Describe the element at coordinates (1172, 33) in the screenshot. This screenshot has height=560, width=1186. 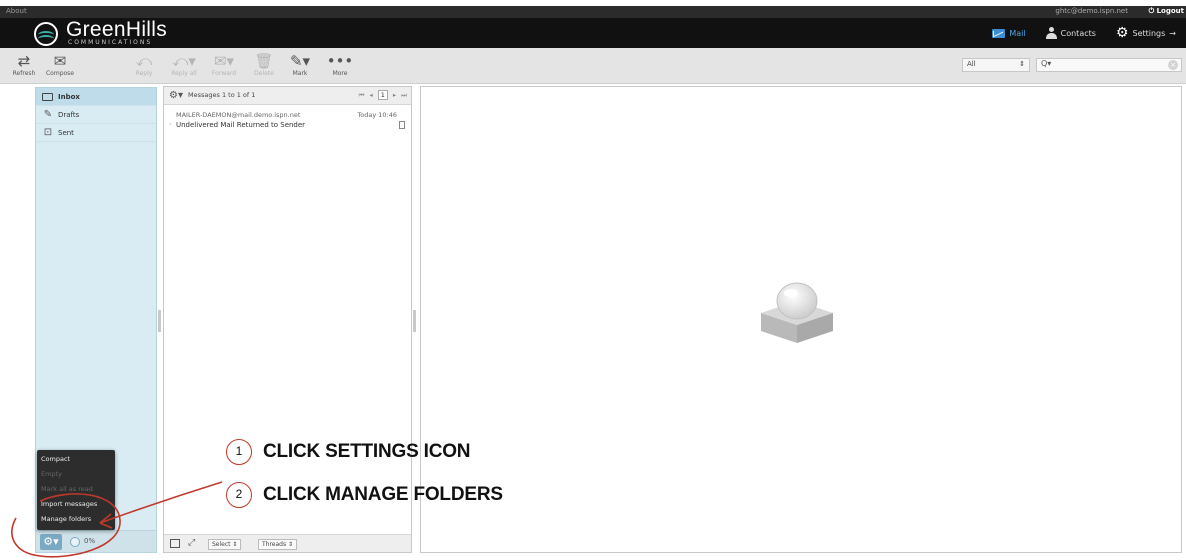
I see `settings-arrow-icon: →` at that location.